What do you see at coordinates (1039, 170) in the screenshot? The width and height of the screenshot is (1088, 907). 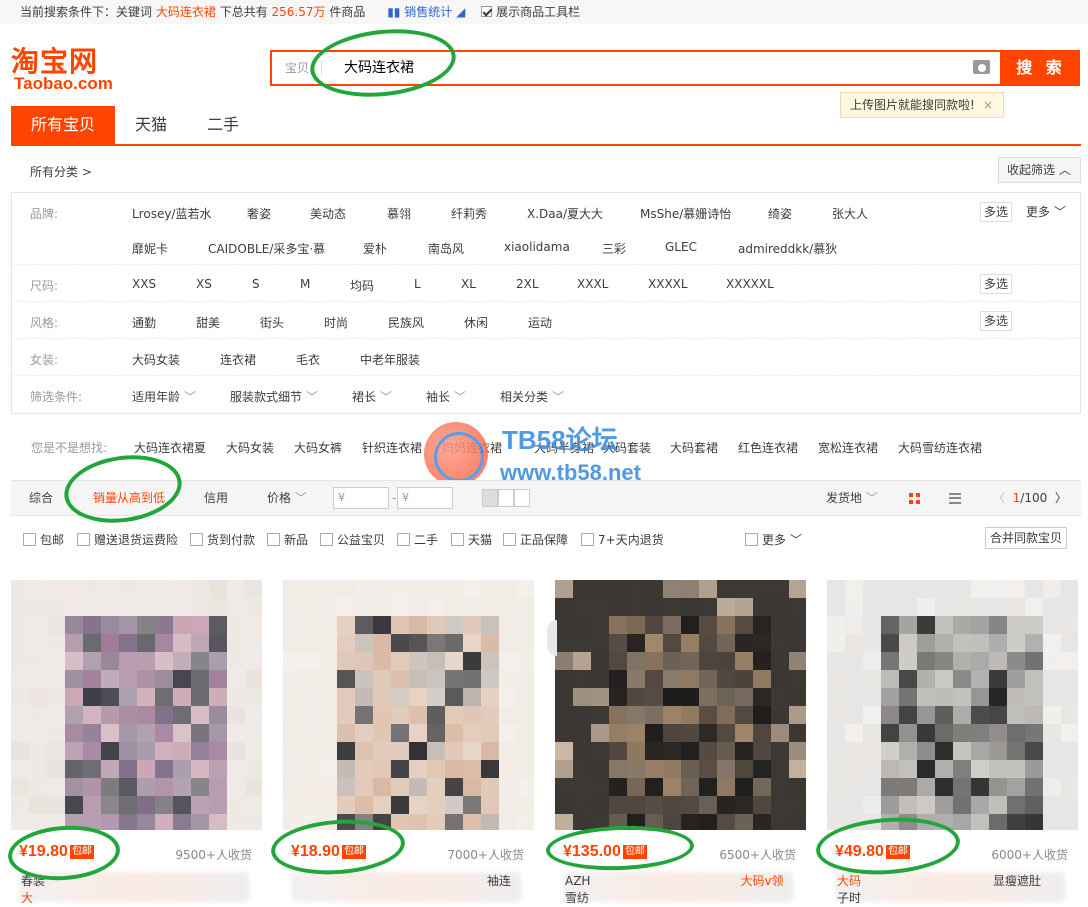 I see `collapse-filter-button: 收起筛选 ︿` at bounding box center [1039, 170].